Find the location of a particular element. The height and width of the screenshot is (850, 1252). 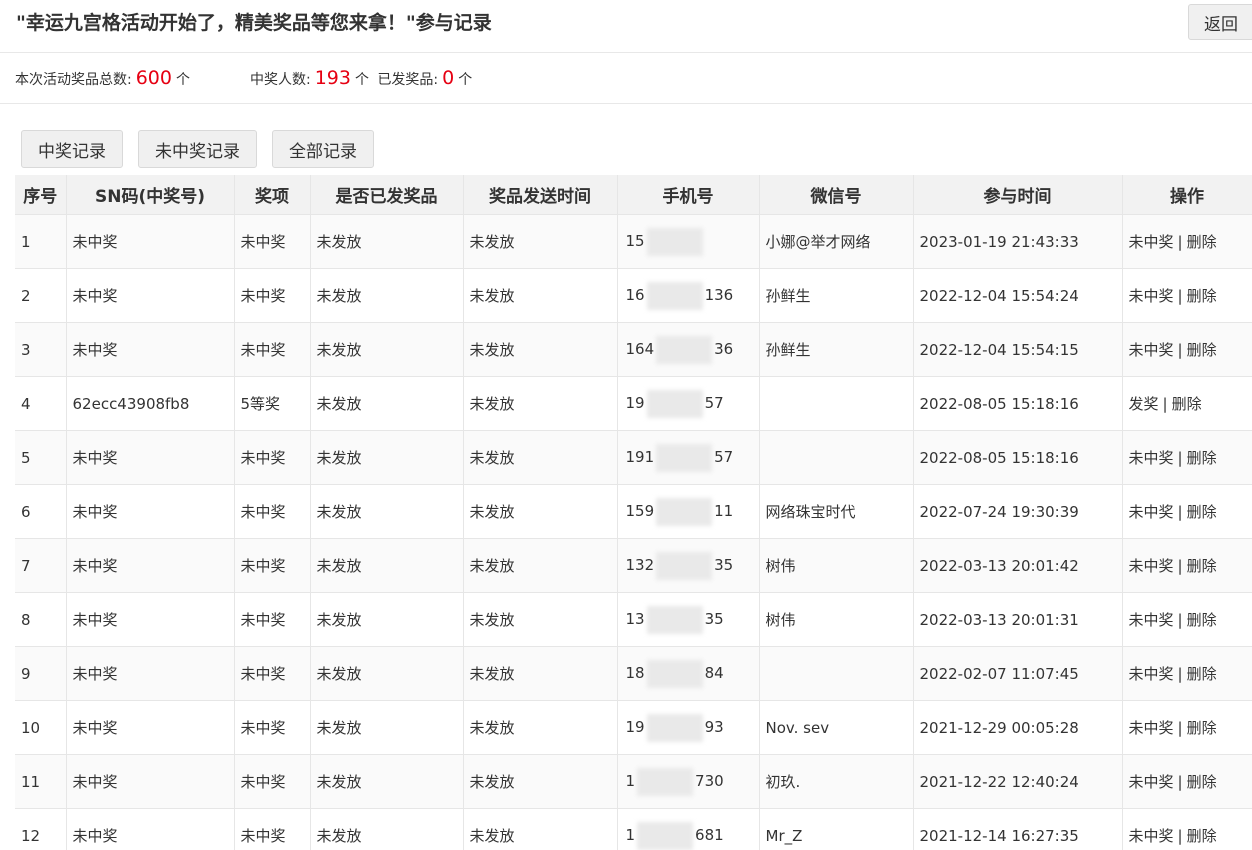

cell-no: 3 is located at coordinates (41, 349).